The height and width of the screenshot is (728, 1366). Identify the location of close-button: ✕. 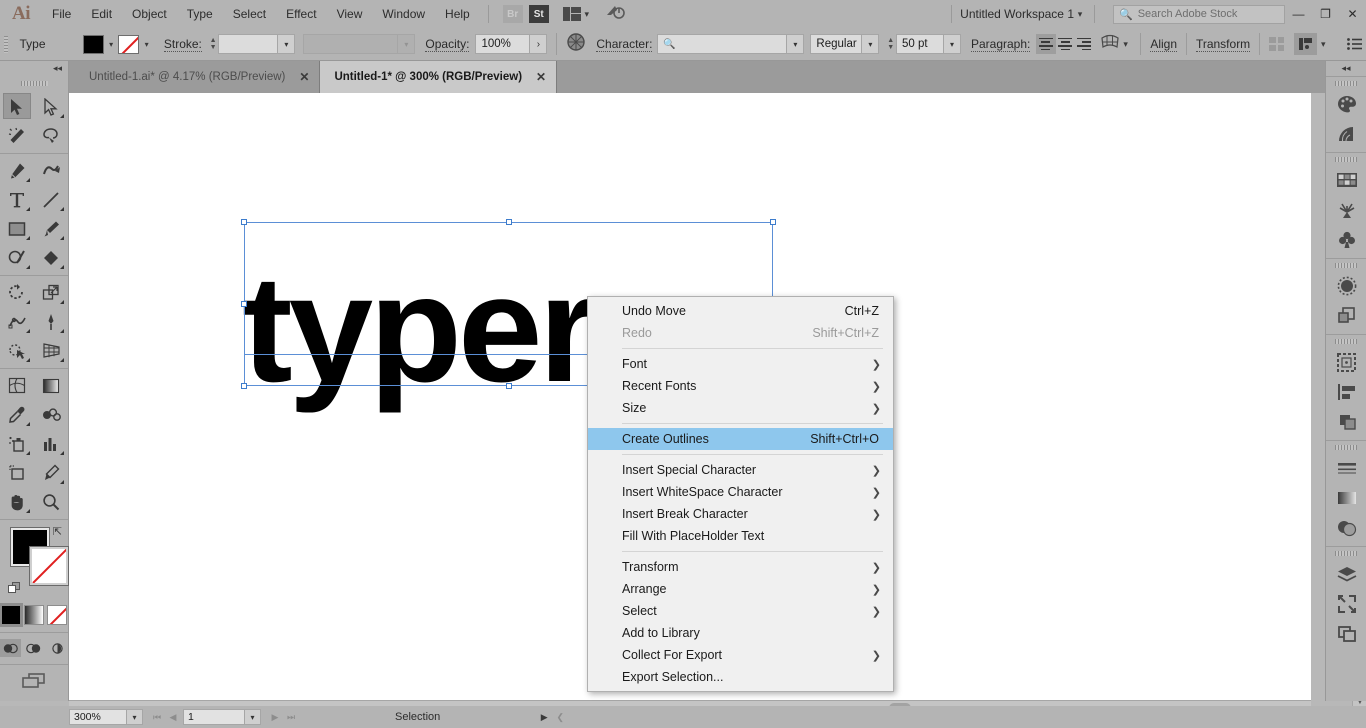
(1352, 14).